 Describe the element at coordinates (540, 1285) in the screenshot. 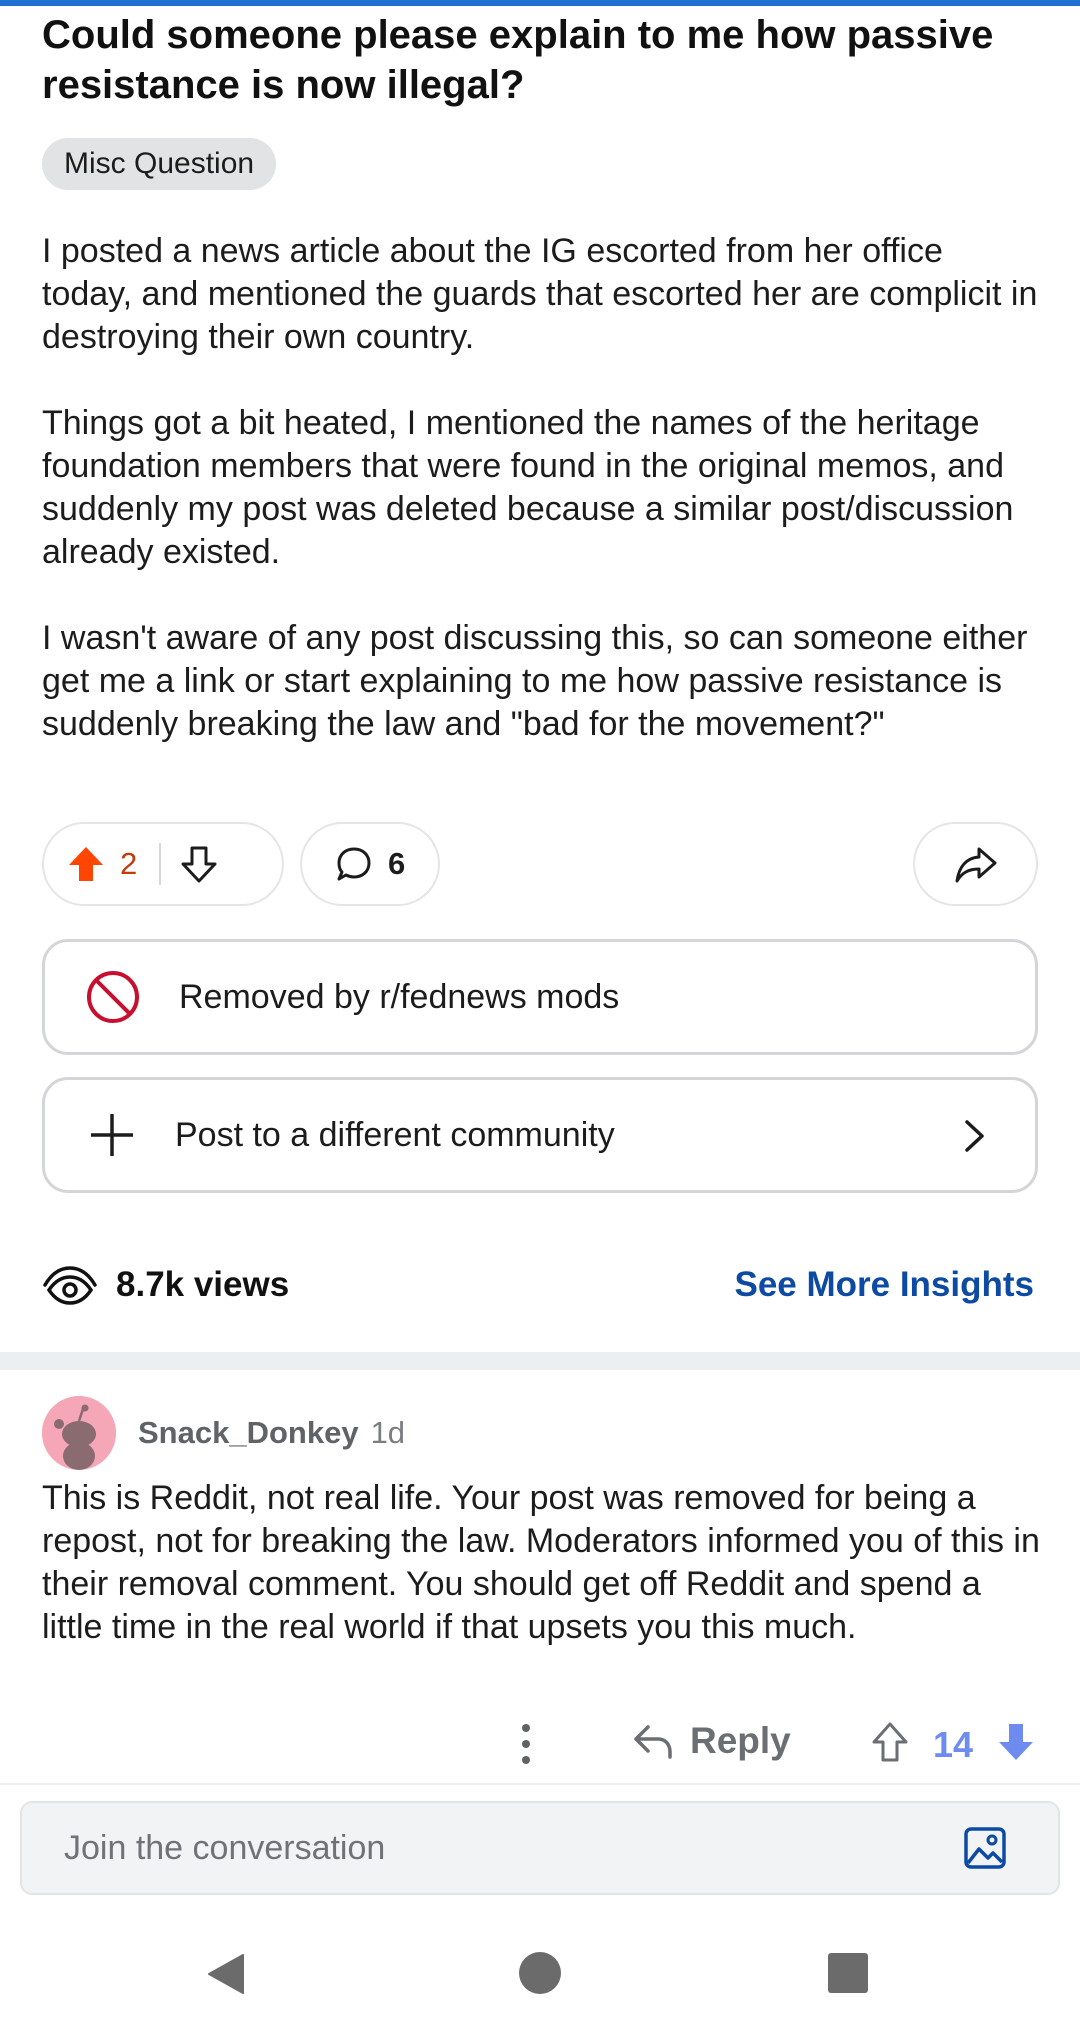

I see `views-row: 8.7k views See More Insights` at that location.